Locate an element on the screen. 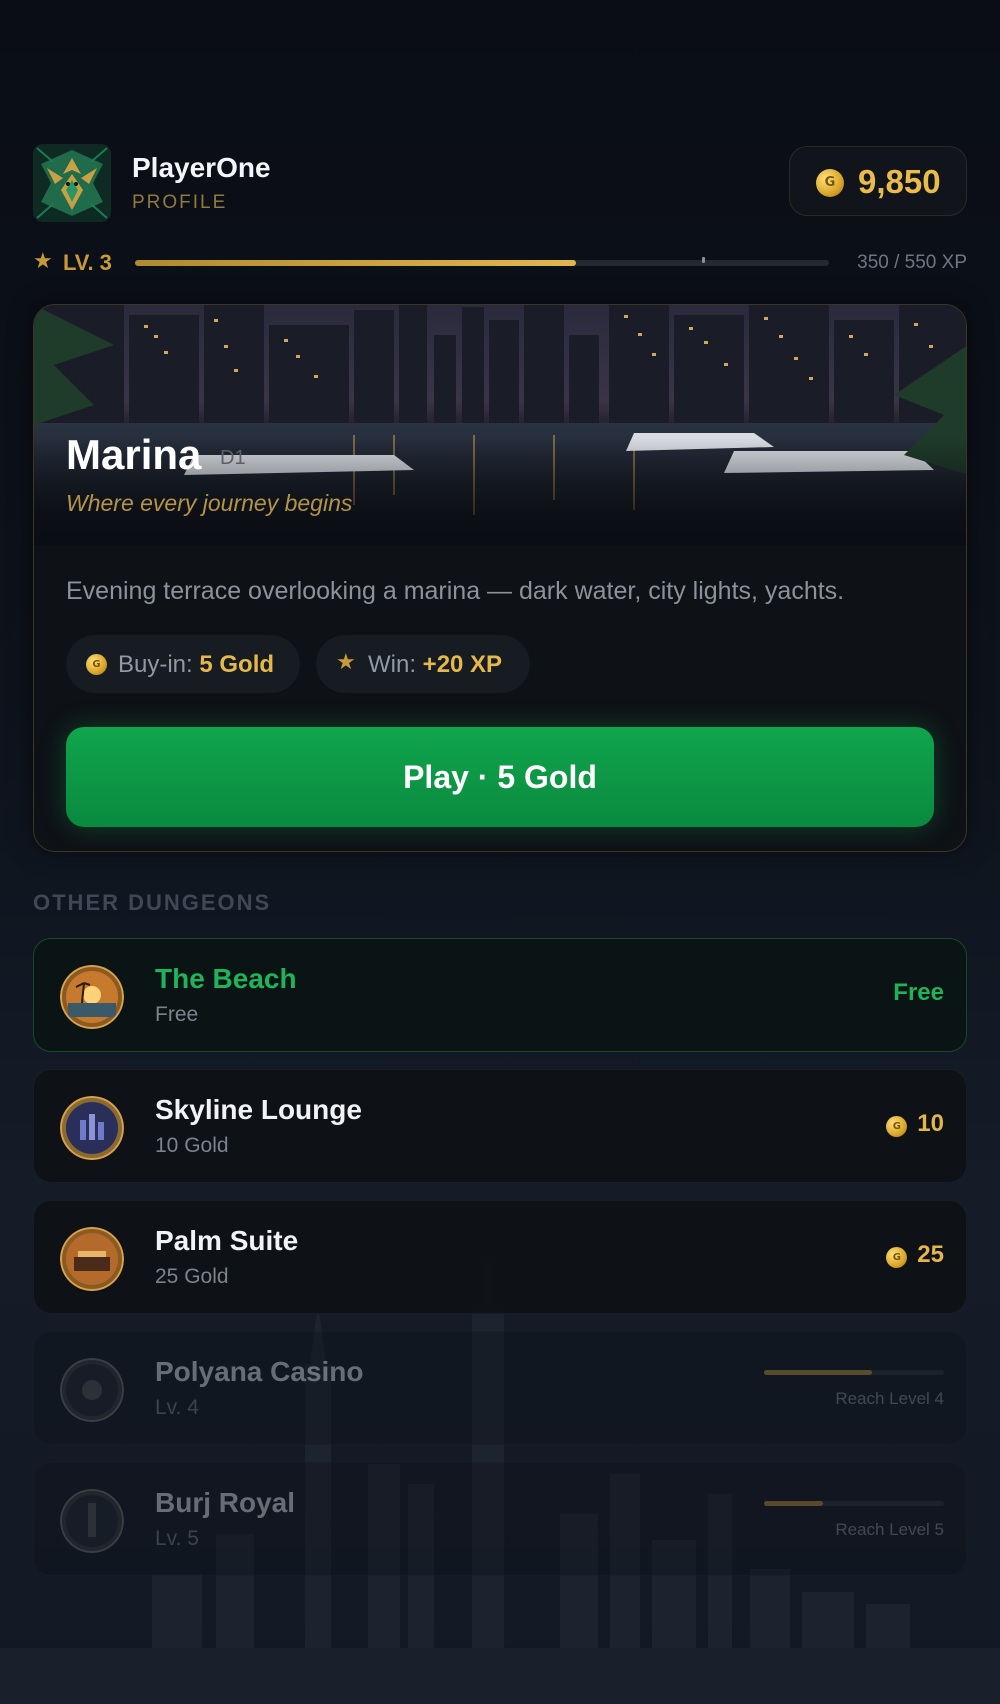  dungeon-row-palm-suite: Palm Suite 25 Gold G 25 is located at coordinates (500, 1257).